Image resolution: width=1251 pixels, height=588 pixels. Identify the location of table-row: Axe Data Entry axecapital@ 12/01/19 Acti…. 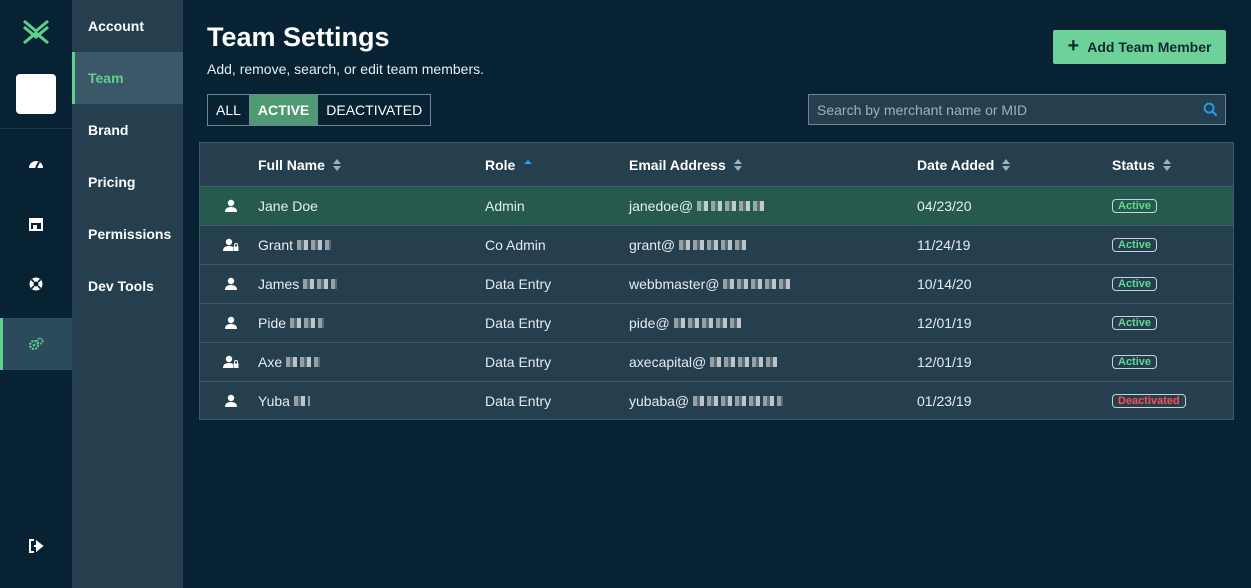
(716, 361).